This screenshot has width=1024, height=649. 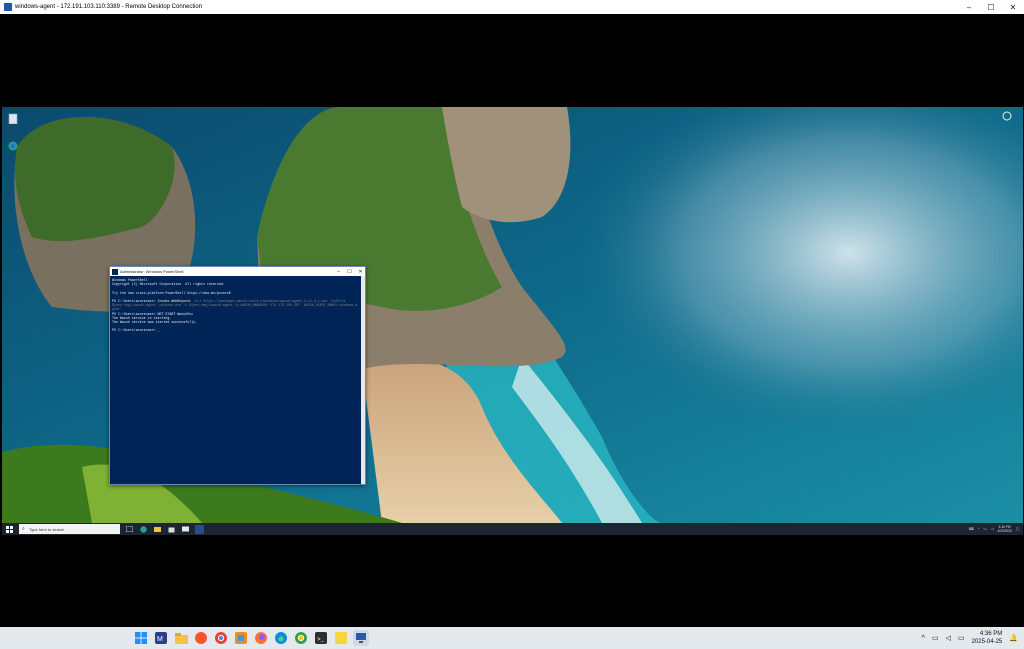 I want to click on powershell-scrollbar, so click(x=363, y=380).